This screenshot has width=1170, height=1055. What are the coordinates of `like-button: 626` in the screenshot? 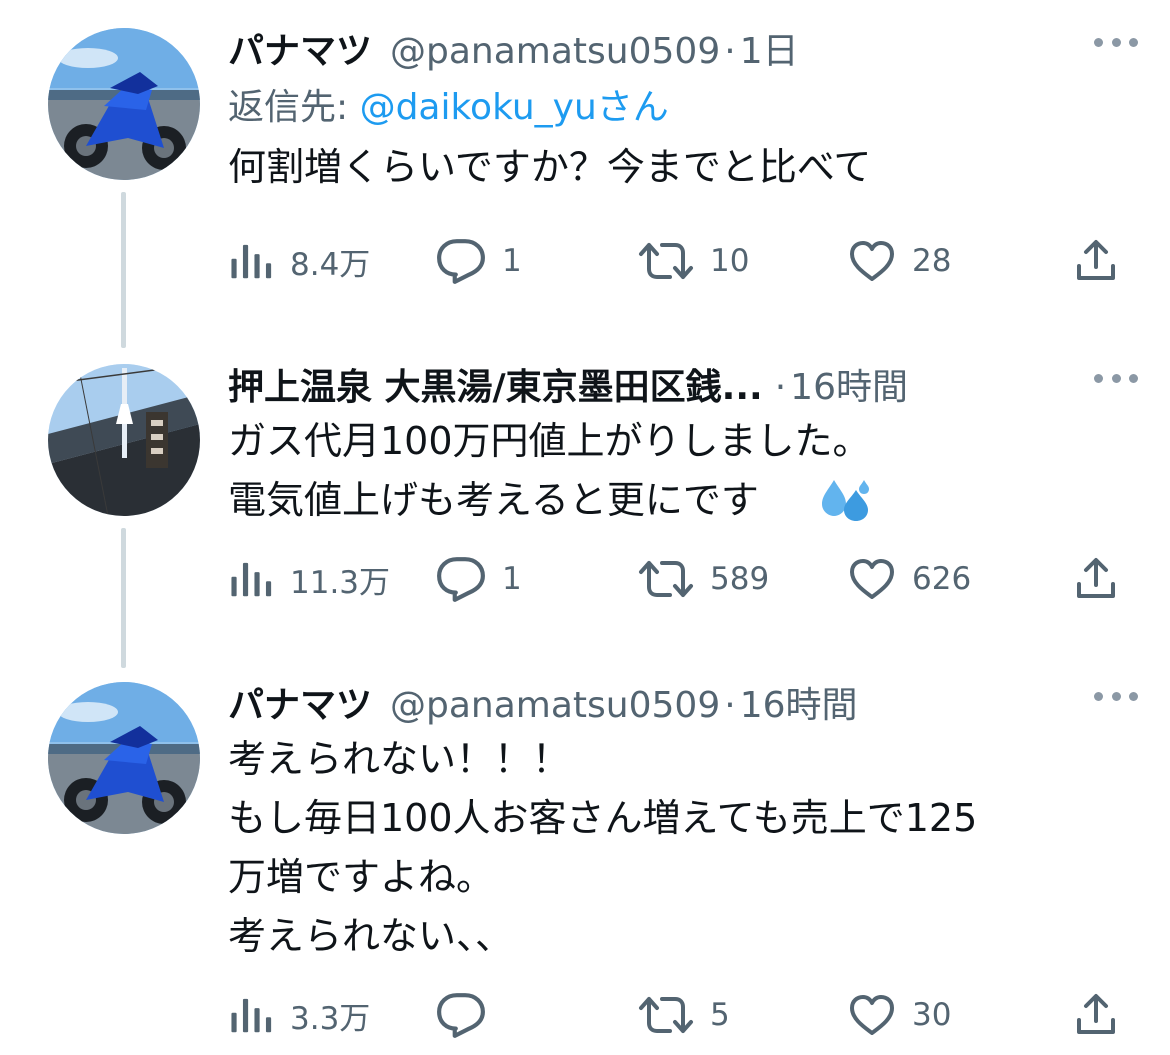 It's located at (909, 579).